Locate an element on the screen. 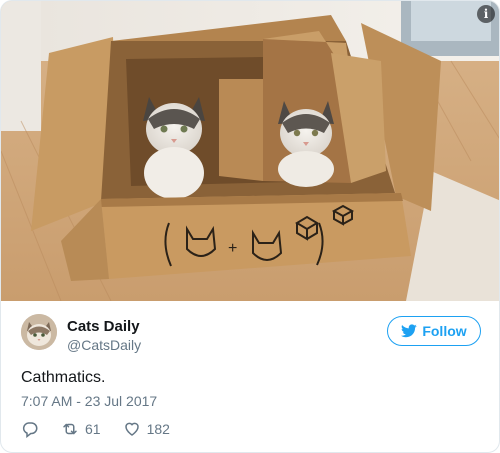  twitter-bird-icon is located at coordinates (409, 331).